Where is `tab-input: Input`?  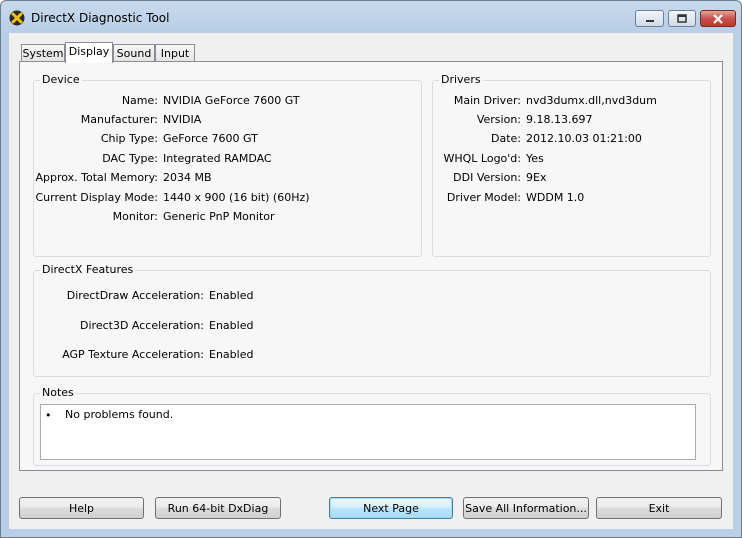
tab-input: Input is located at coordinates (175, 53).